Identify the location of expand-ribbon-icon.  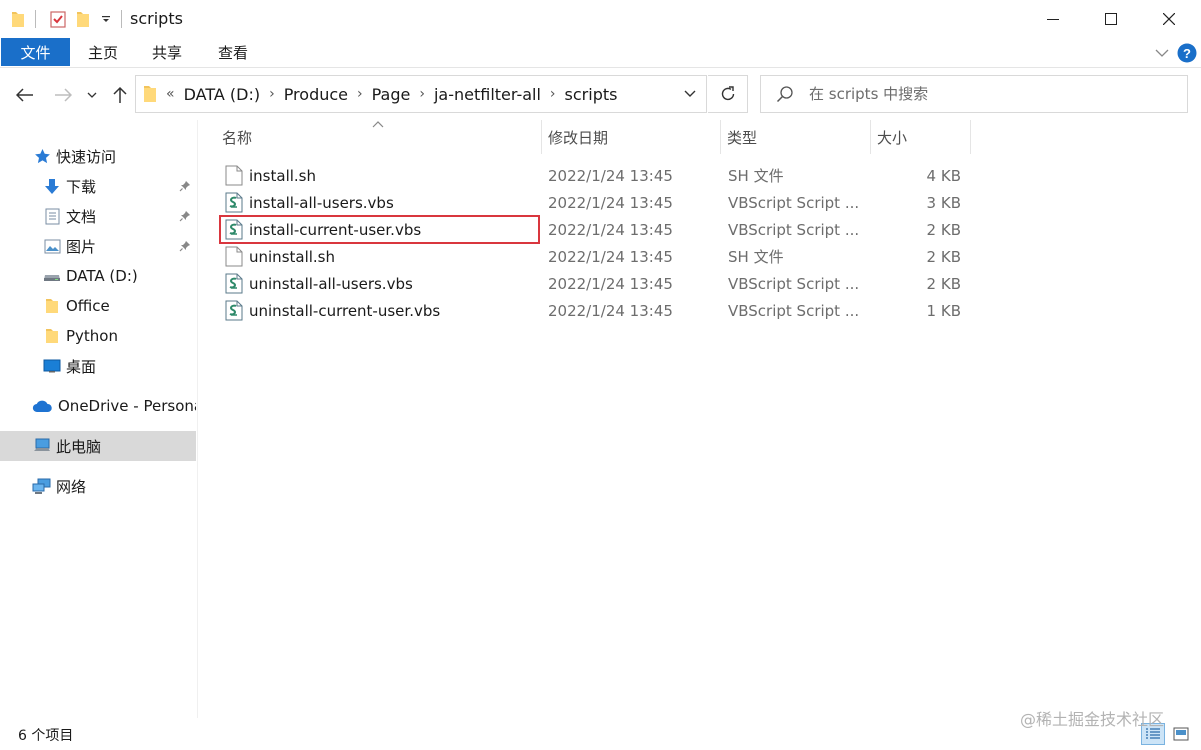
(1162, 53).